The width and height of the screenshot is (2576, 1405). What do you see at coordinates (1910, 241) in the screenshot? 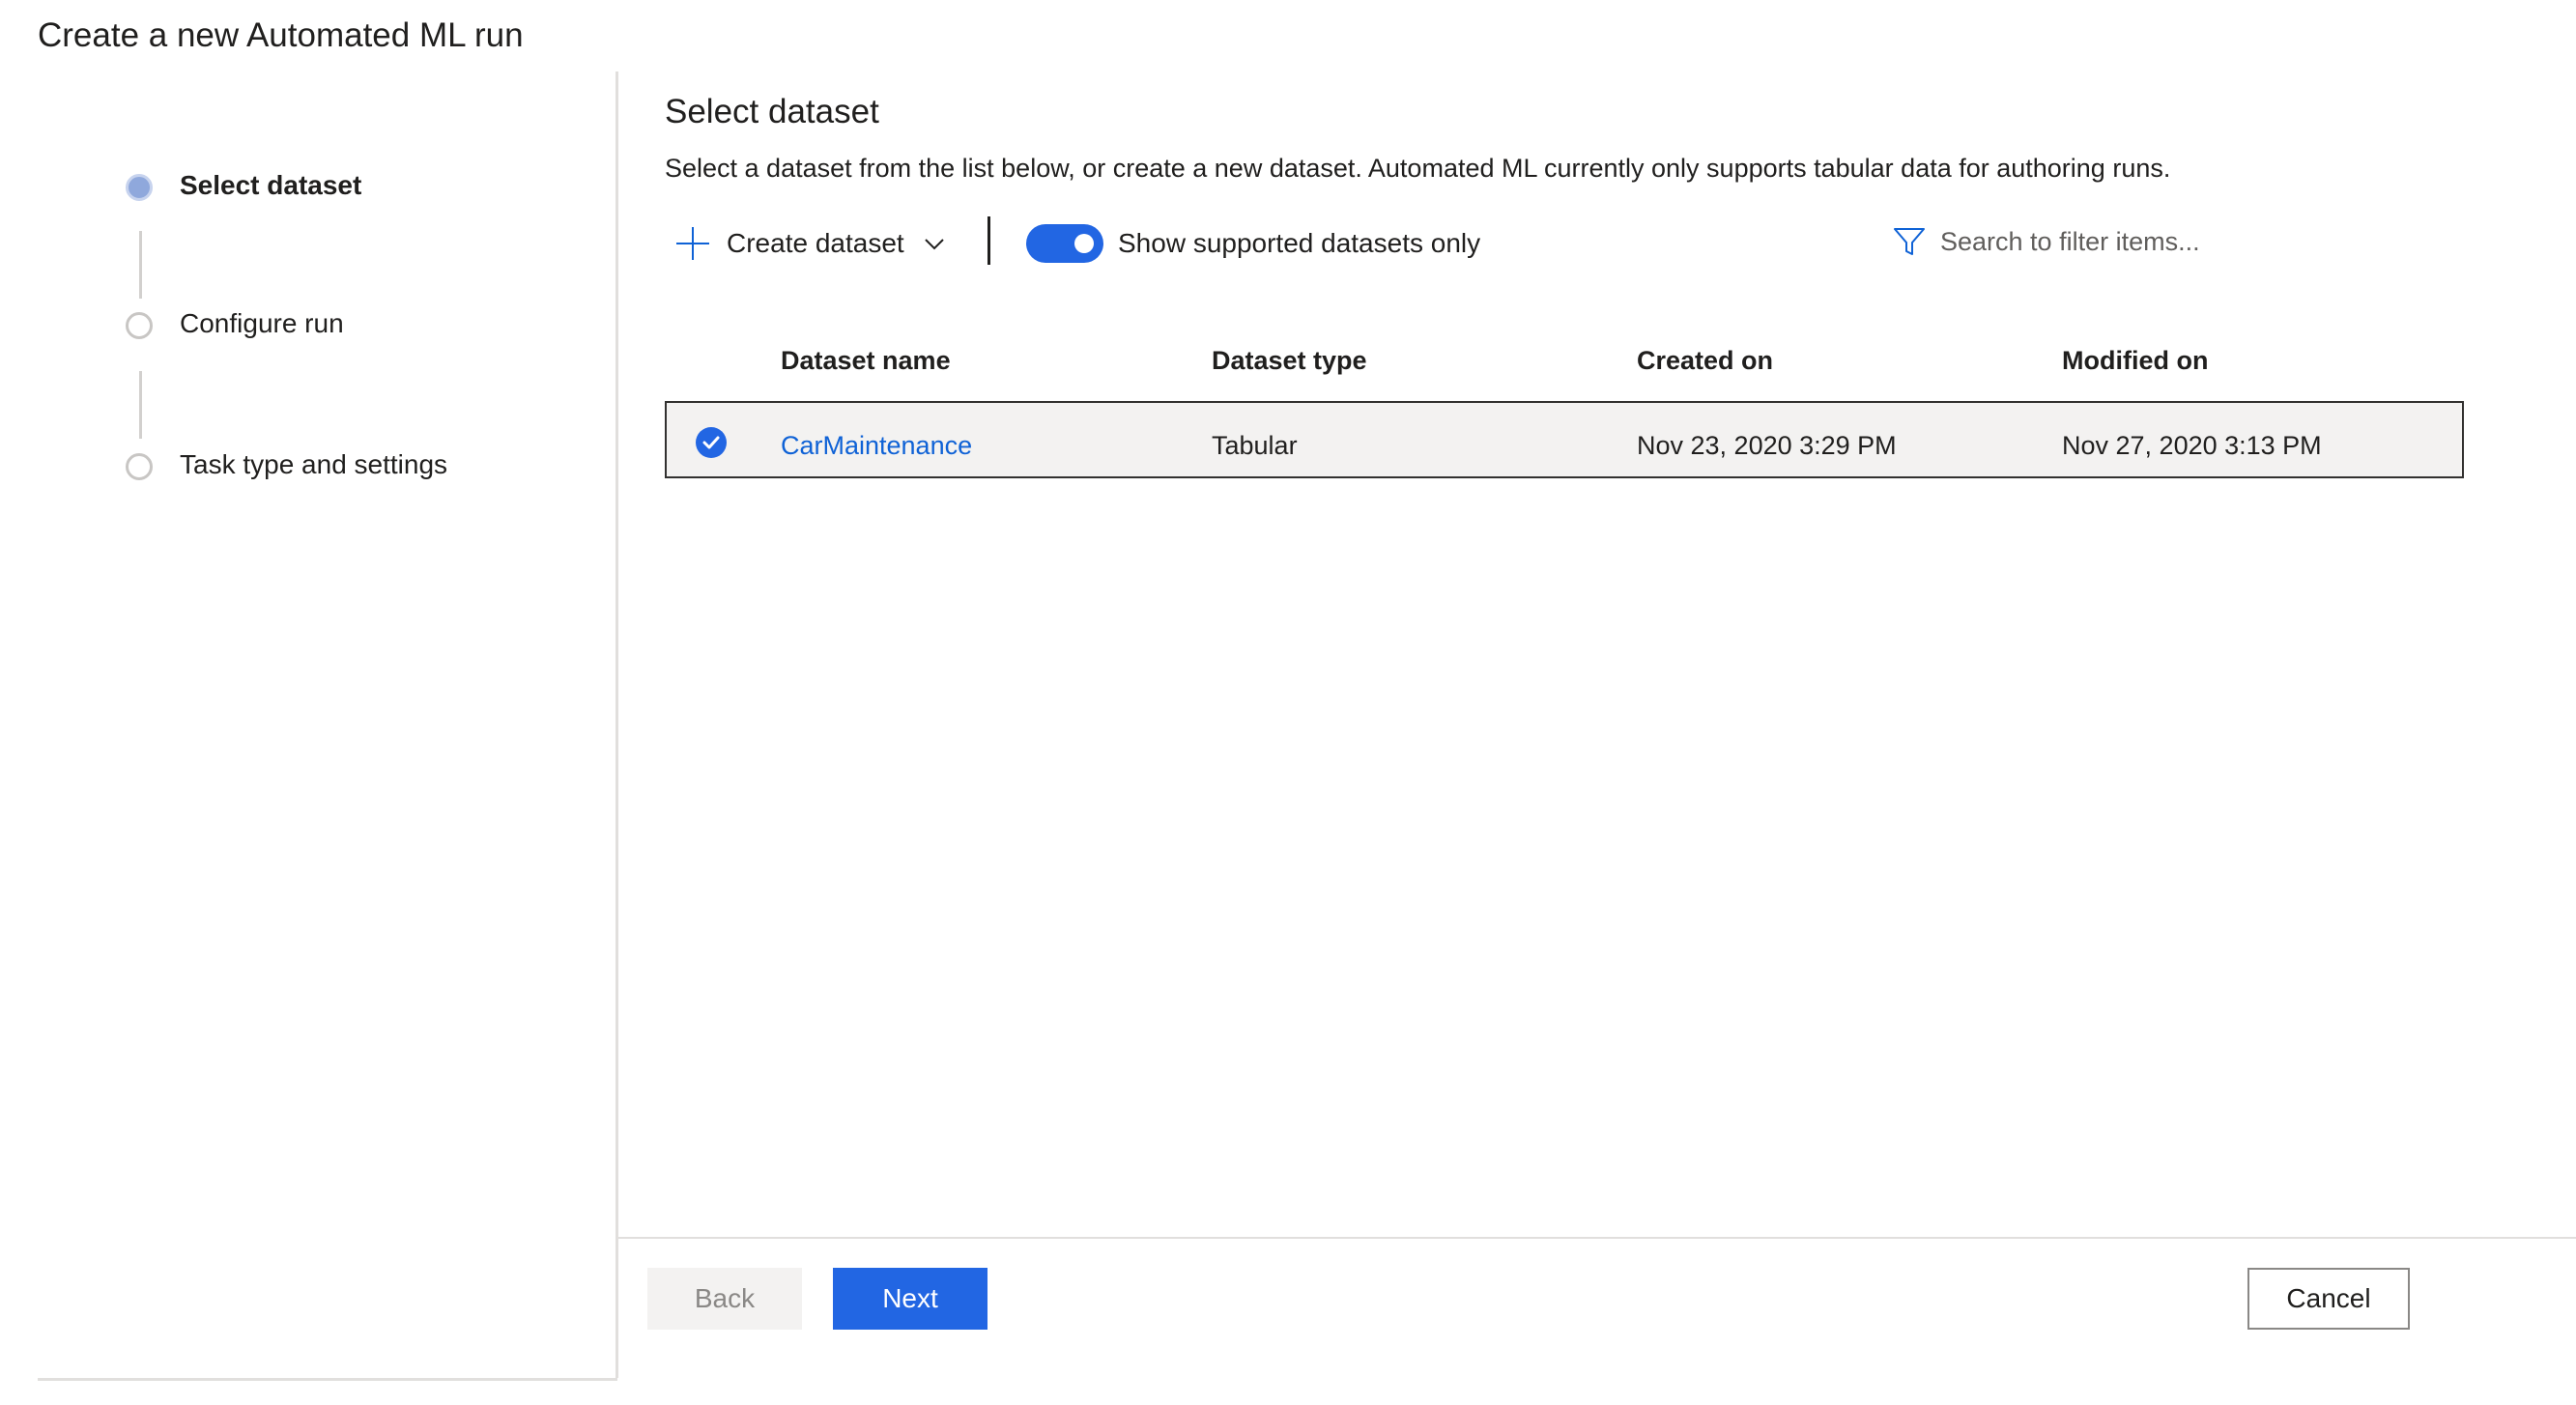
I see `filter-icon` at bounding box center [1910, 241].